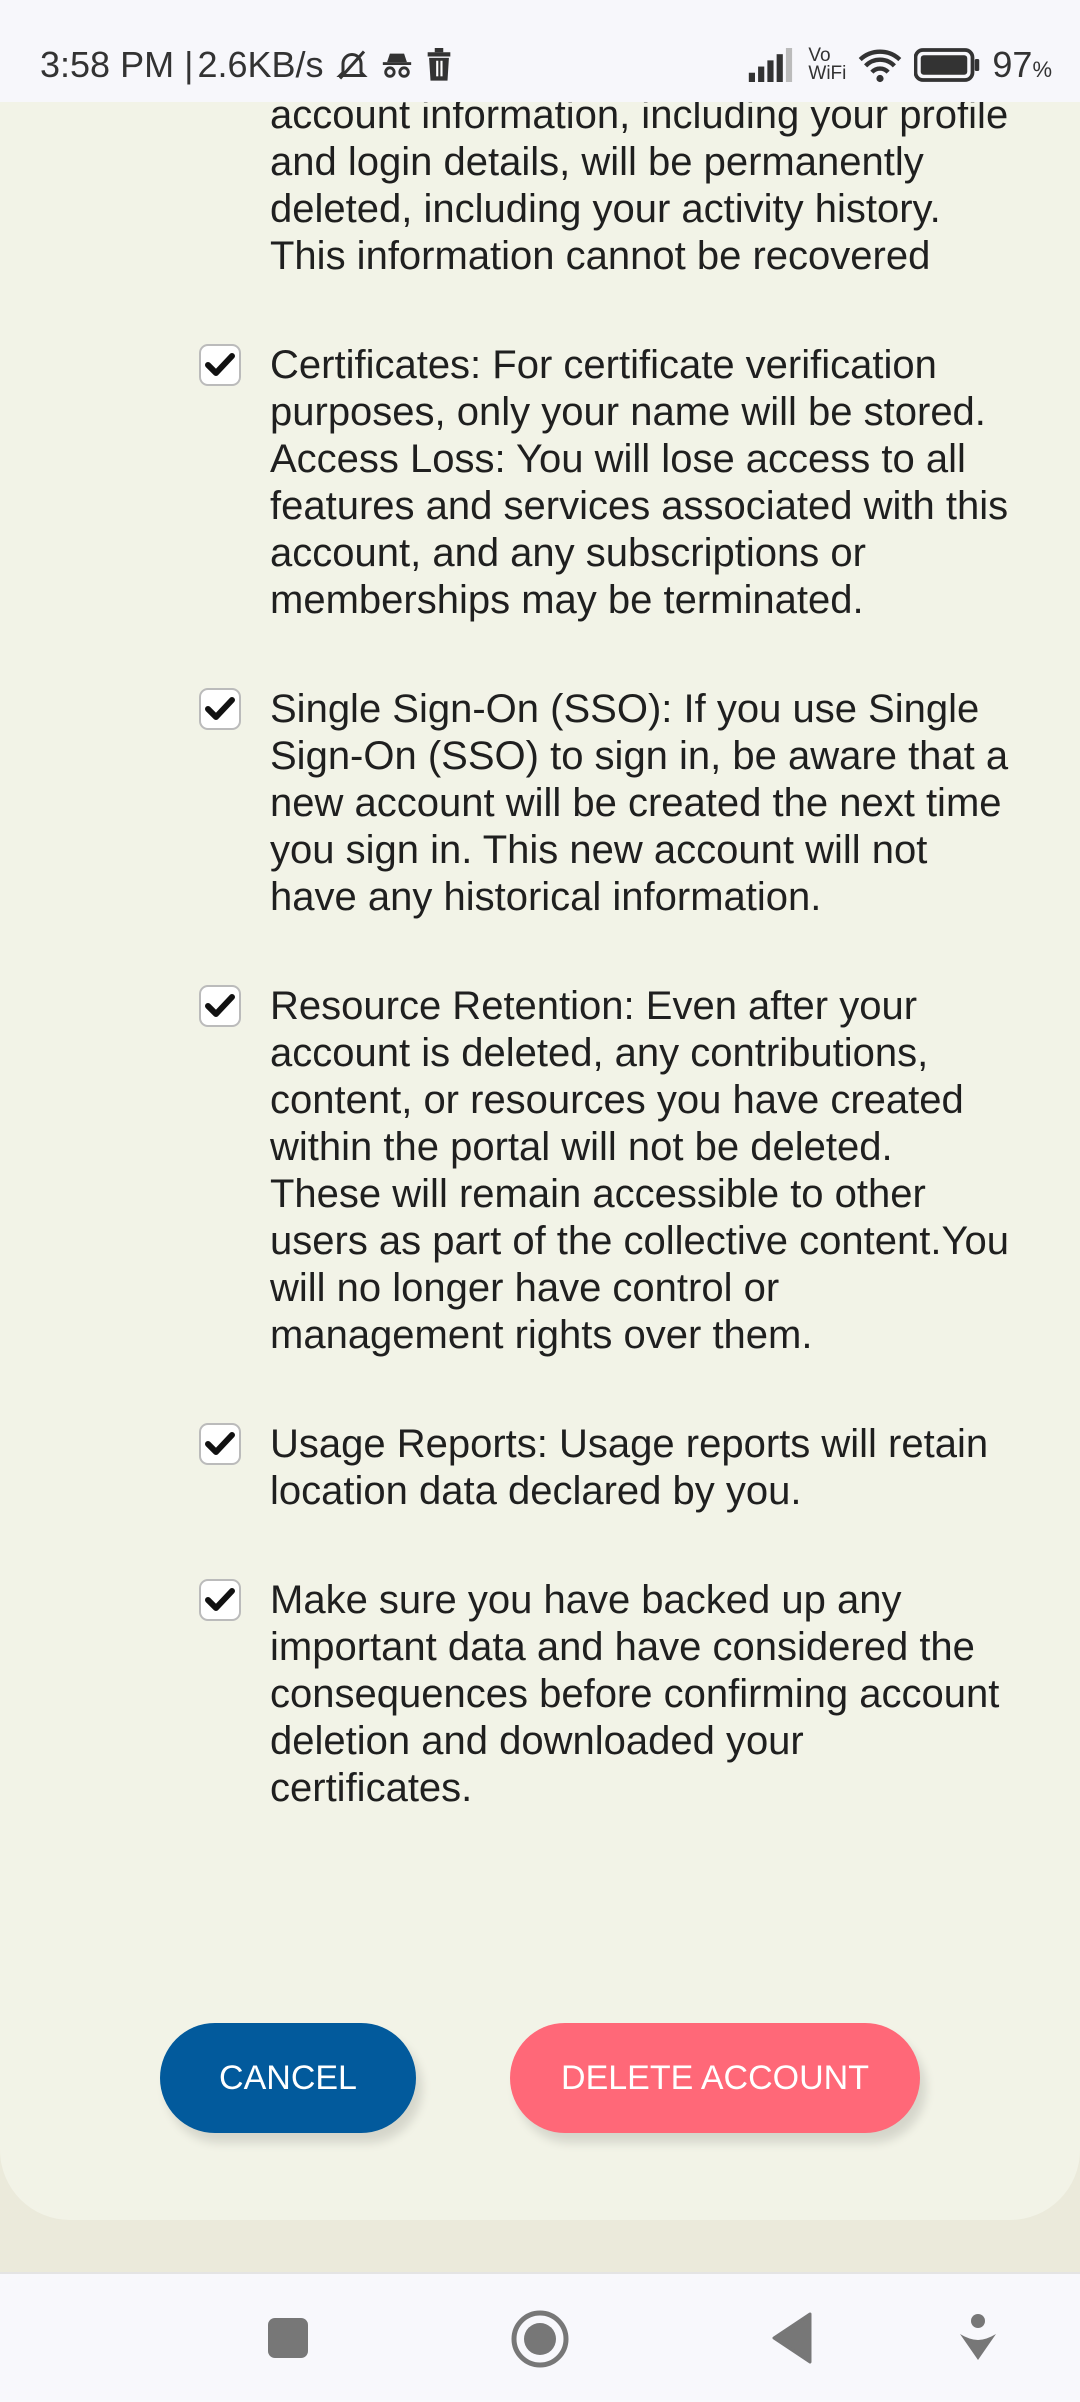 This screenshot has height=2402, width=1080. What do you see at coordinates (351, 65) in the screenshot?
I see `silent-bell-icon` at bounding box center [351, 65].